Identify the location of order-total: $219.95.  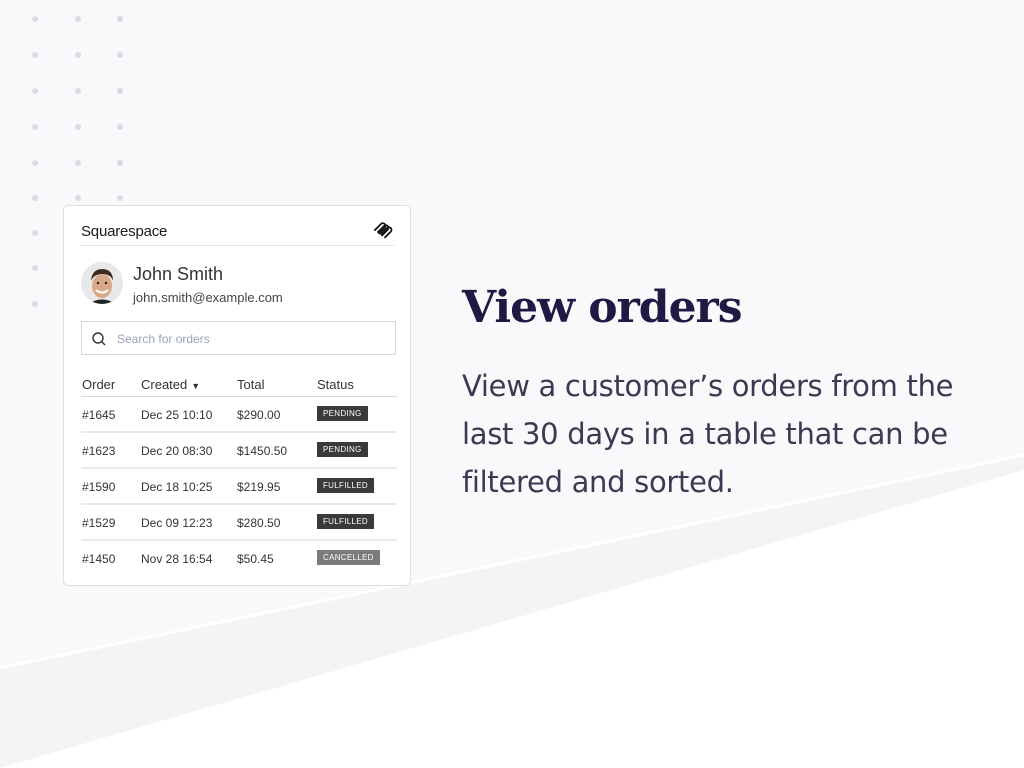
(259, 487).